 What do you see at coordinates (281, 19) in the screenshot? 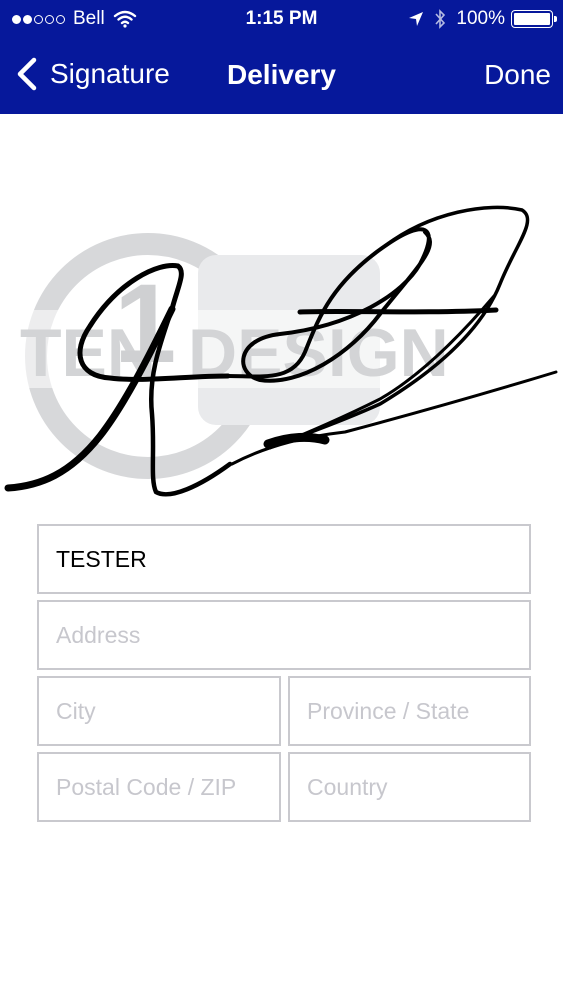
I see `status-bar: Bell 1:15 PM 100%` at bounding box center [281, 19].